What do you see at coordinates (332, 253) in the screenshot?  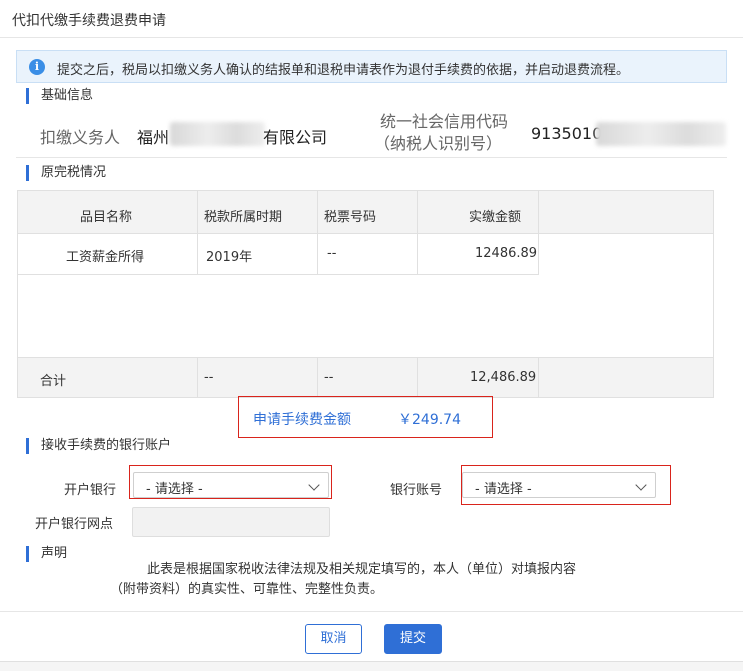 I see `row-ticket: --` at bounding box center [332, 253].